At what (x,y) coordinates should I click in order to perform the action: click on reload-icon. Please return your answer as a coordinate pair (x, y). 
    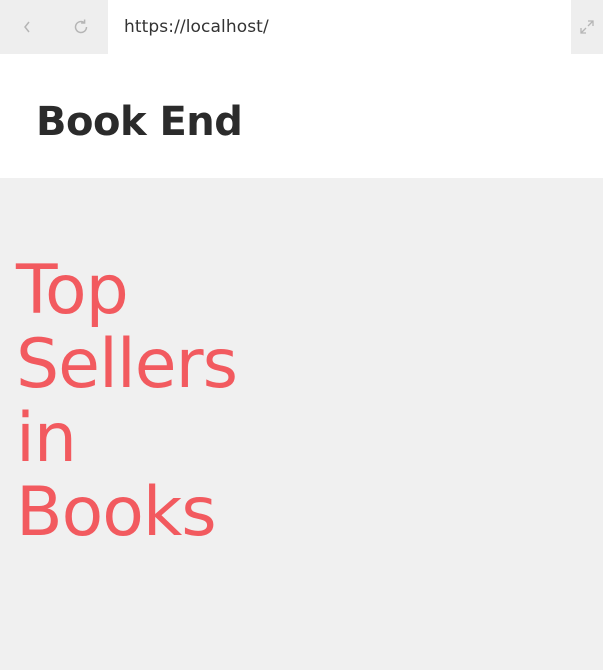
    Looking at the image, I should click on (81, 26).